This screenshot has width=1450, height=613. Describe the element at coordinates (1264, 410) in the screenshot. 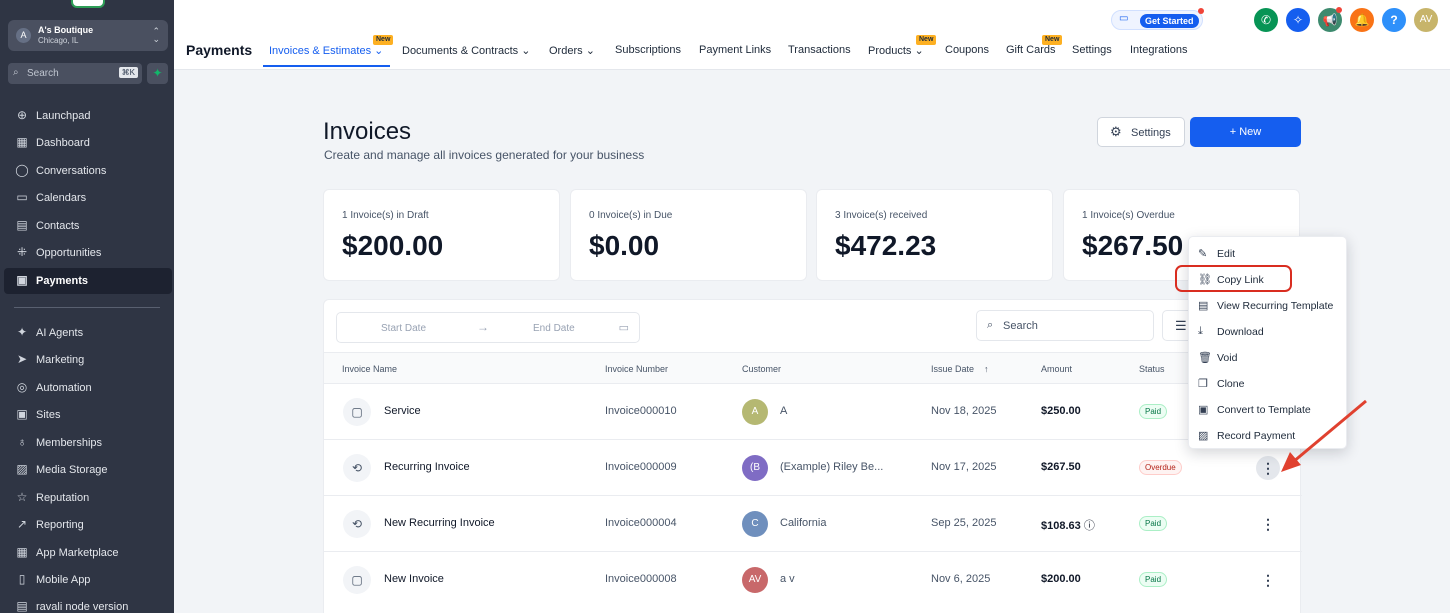

I see `menu-item-label: Convert to Template` at that location.